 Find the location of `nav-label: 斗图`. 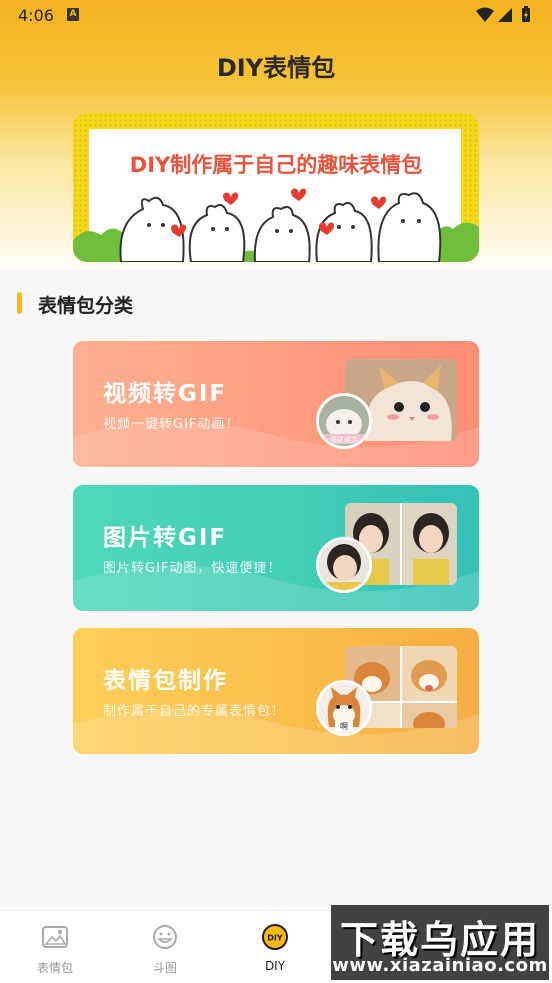

nav-label: 斗图 is located at coordinates (164, 968).